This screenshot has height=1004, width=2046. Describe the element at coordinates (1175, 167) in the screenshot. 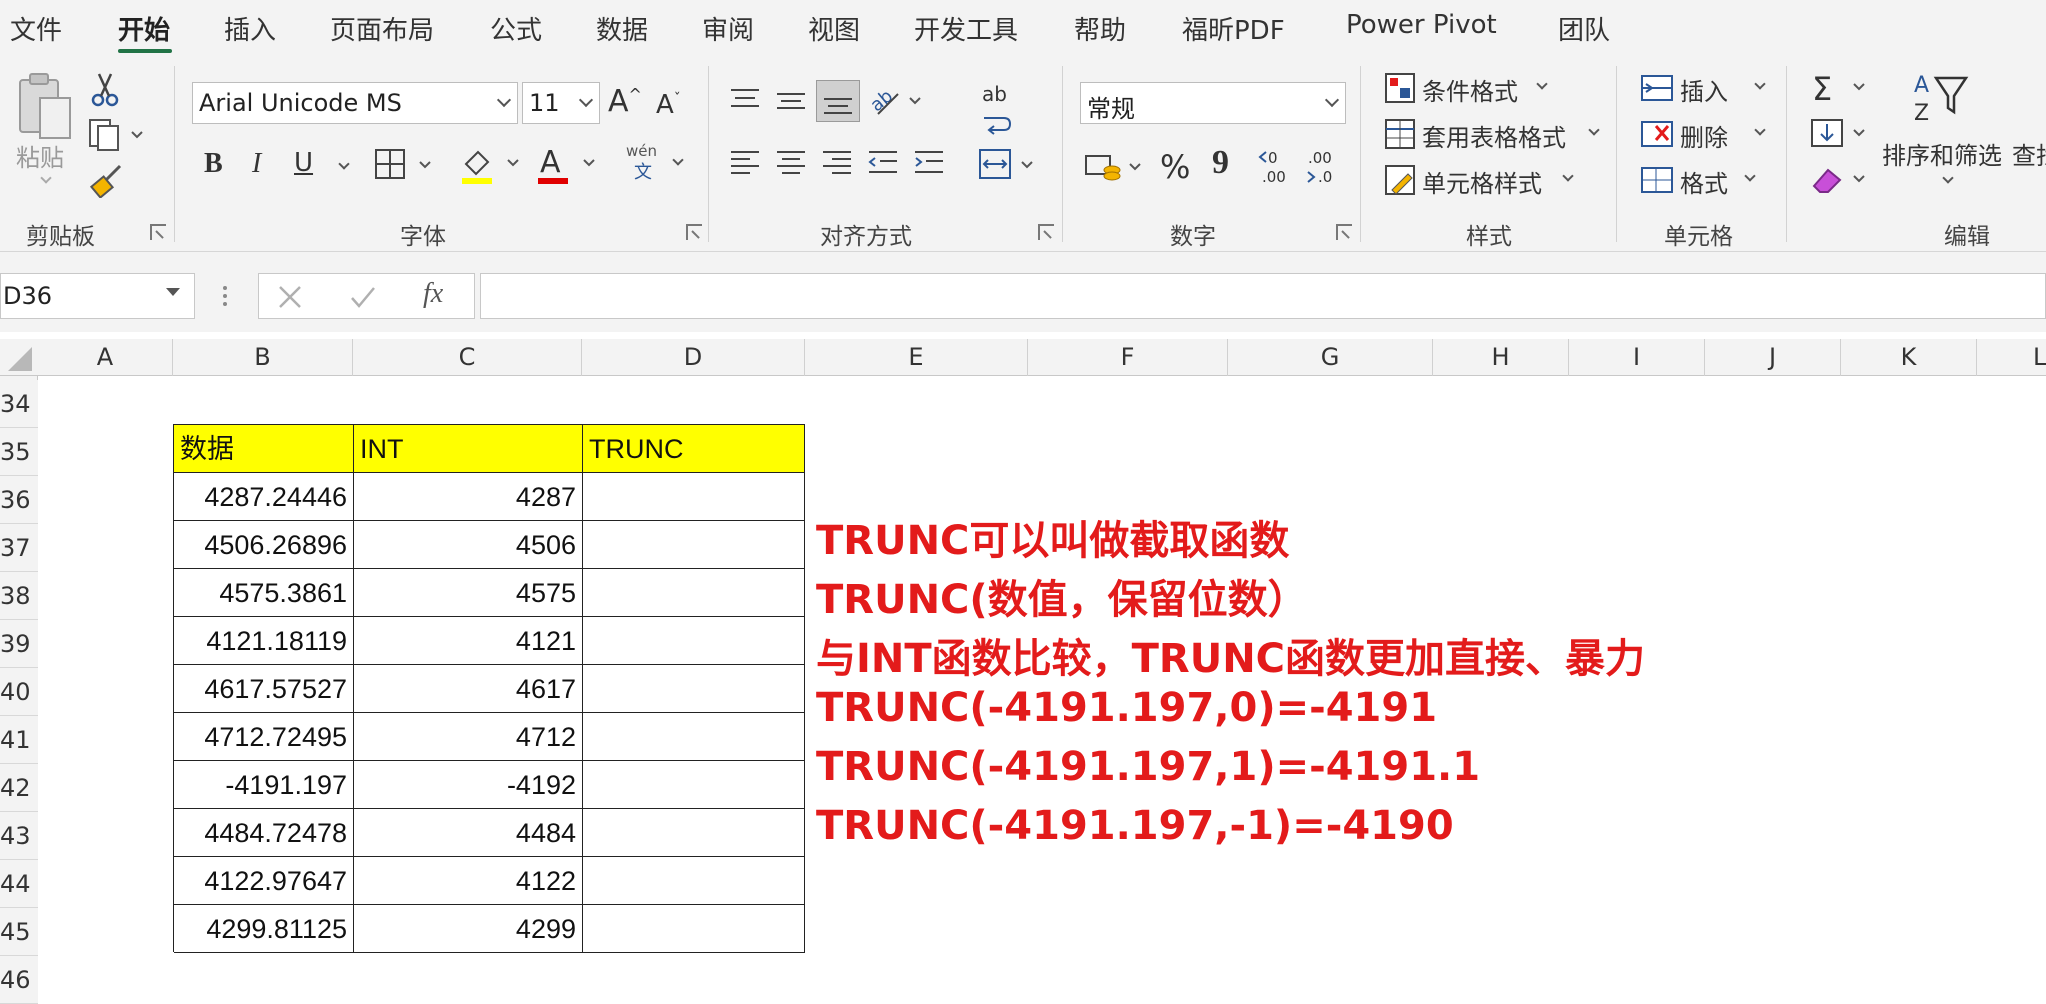

I see `percent-style-button: %` at that location.